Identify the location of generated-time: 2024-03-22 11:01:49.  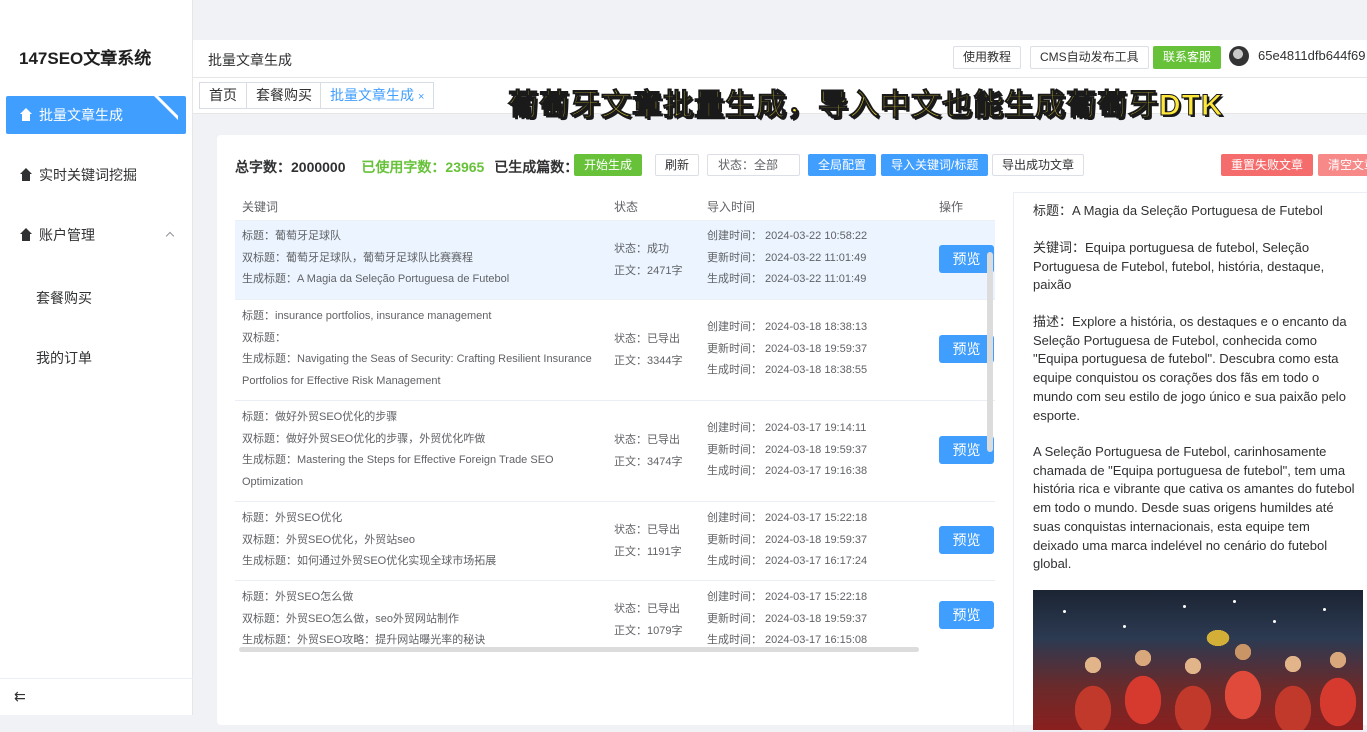
(816, 279).